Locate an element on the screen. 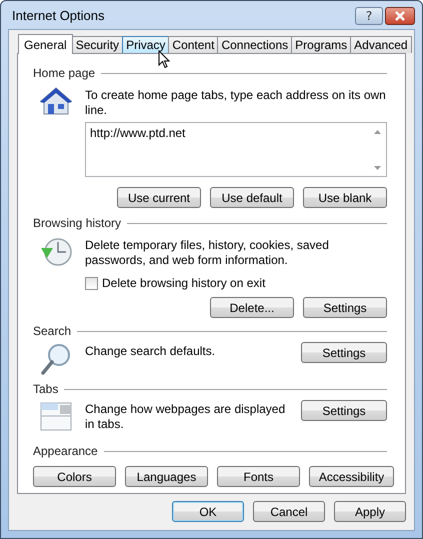 The height and width of the screenshot is (539, 423). description-text: To create home page tabs, type each address on its own line. is located at coordinates (236, 102).